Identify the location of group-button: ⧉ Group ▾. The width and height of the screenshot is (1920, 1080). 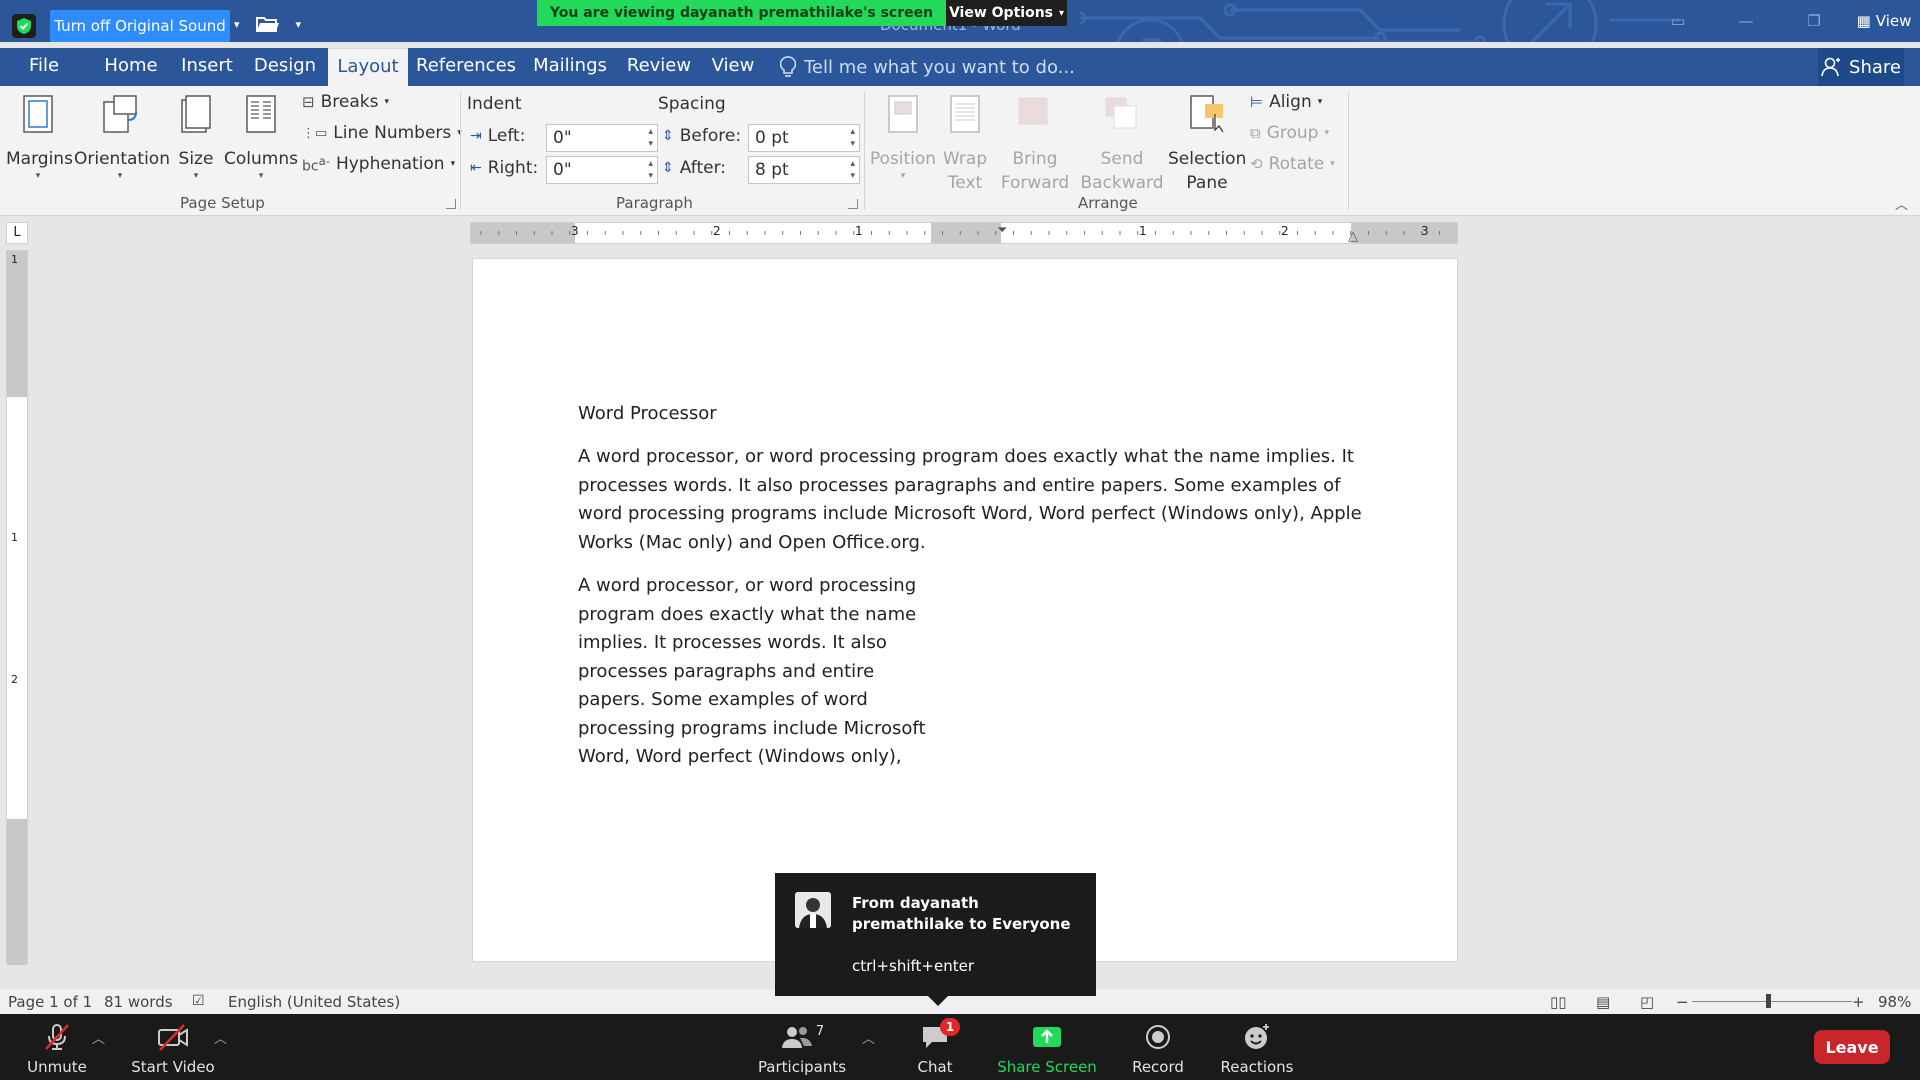
(1289, 133).